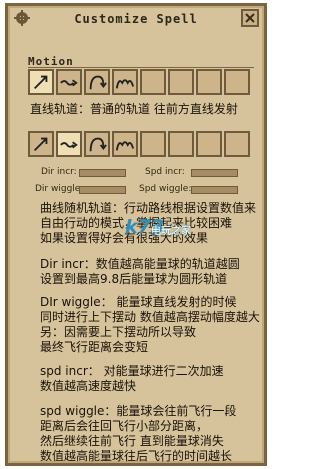 The height and width of the screenshot is (469, 320). Describe the element at coordinates (214, 173) in the screenshot. I see `spd-incr-slider` at that location.